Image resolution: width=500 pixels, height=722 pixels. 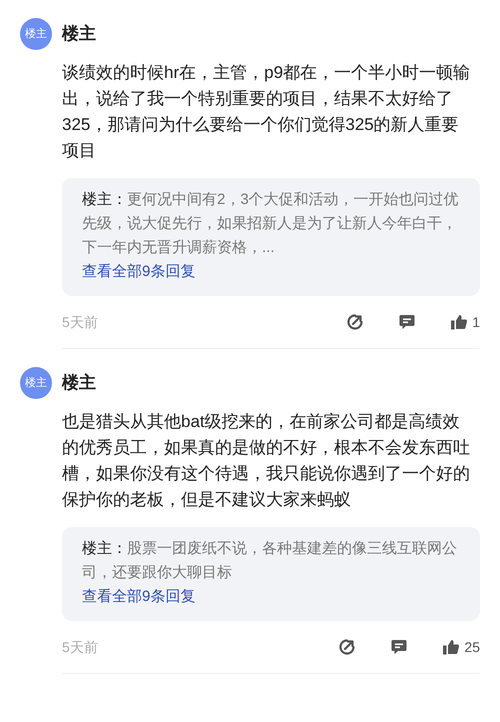 What do you see at coordinates (266, 461) in the screenshot?
I see `comment-text: 也是猎头从其他bat级挖来的，在前家公司都是高绩效的优秀员工，如果真的是做的不好，根本不会发东西吐槽，如果你没有这个待遇，我只能说你遇到了一个好的保护你的老板，但是不建议大家来蚂蚁` at bounding box center [266, 461].